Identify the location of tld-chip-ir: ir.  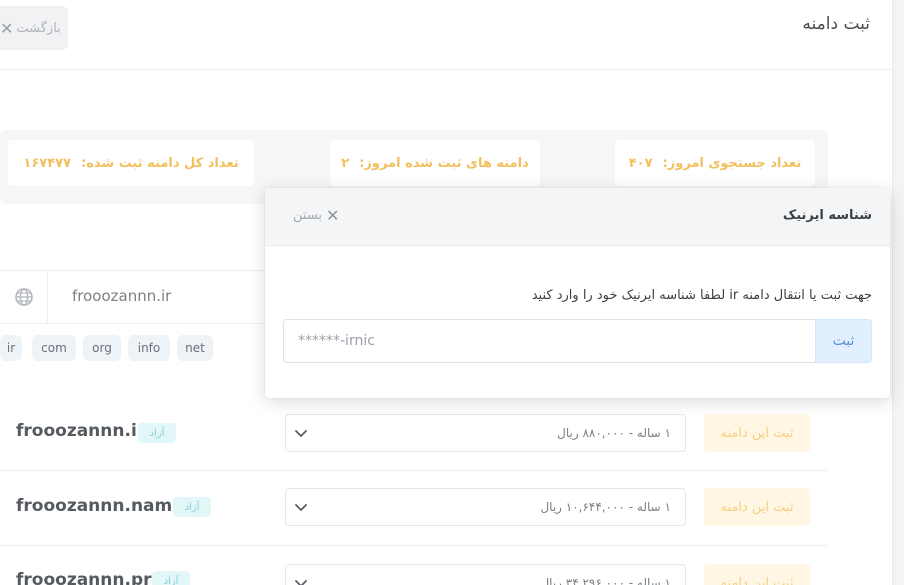
(11, 348).